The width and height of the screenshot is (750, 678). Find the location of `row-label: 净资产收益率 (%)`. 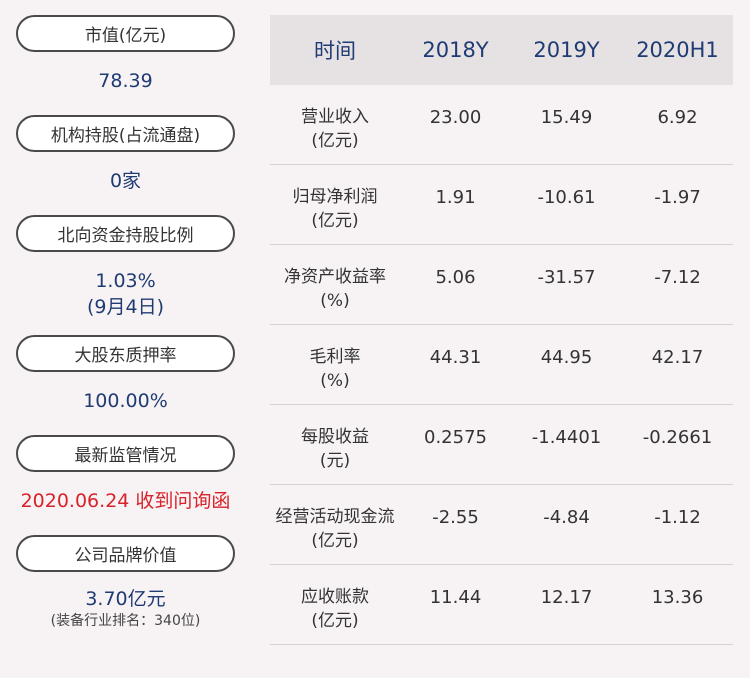

row-label: 净资产收益率 (%) is located at coordinates (335, 284).